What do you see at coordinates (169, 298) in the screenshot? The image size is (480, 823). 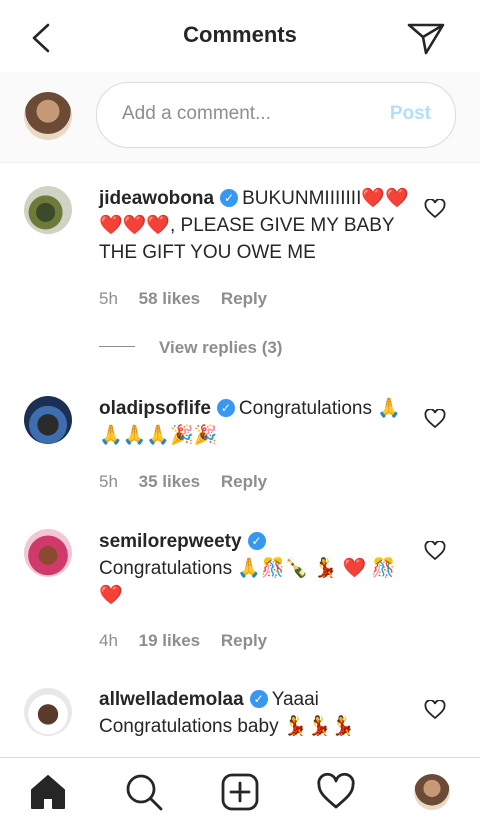 I see `comment-likes: 58 likes` at bounding box center [169, 298].